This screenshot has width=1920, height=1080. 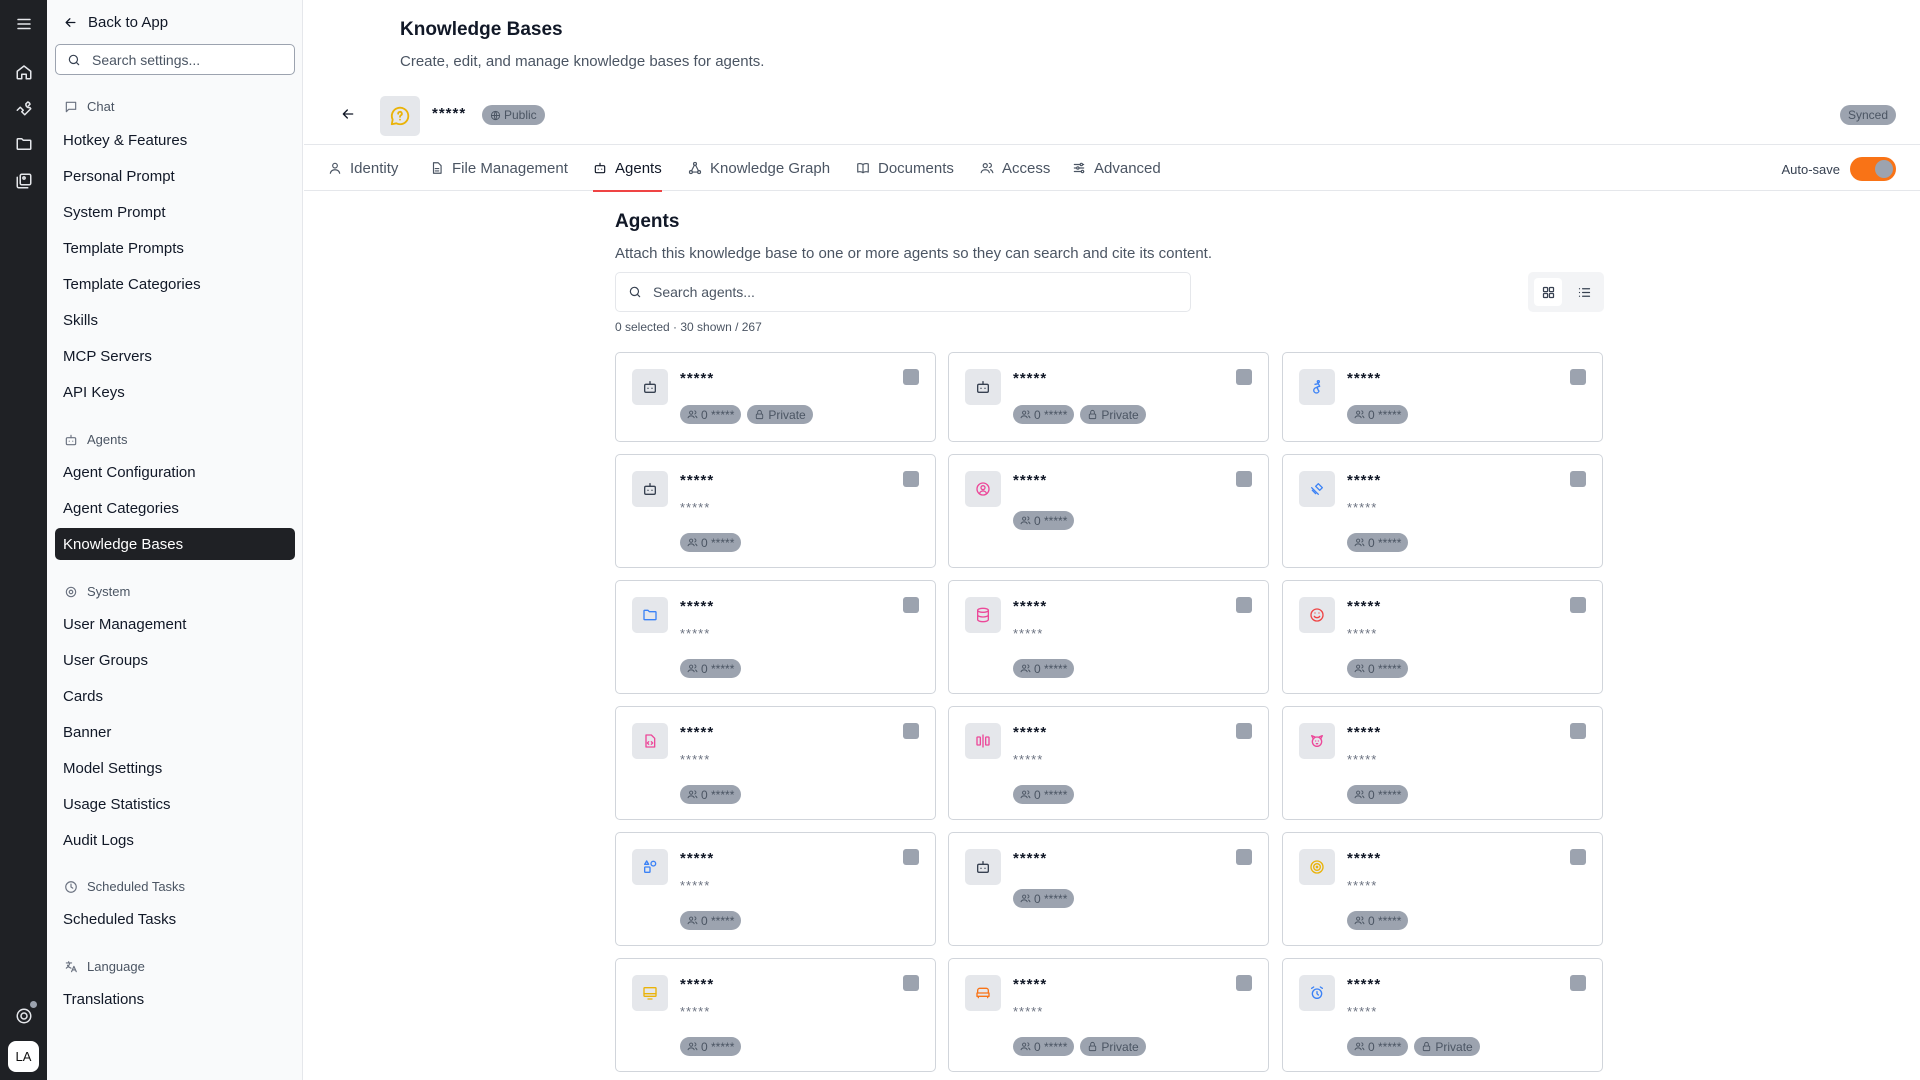 What do you see at coordinates (23, 143) in the screenshot?
I see `folder-icon` at bounding box center [23, 143].